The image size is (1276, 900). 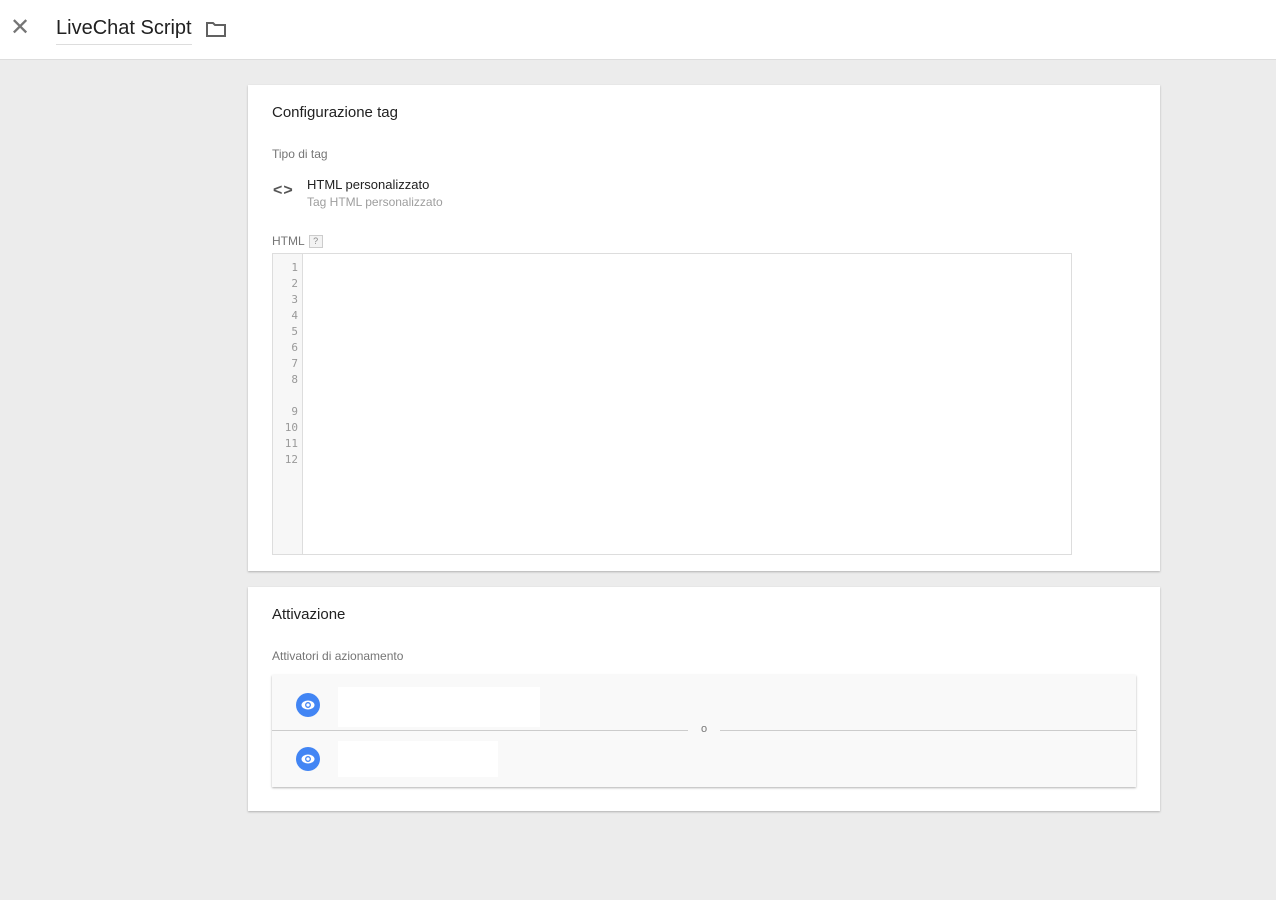 What do you see at coordinates (294, 283) in the screenshot?
I see `line-number: 2` at bounding box center [294, 283].